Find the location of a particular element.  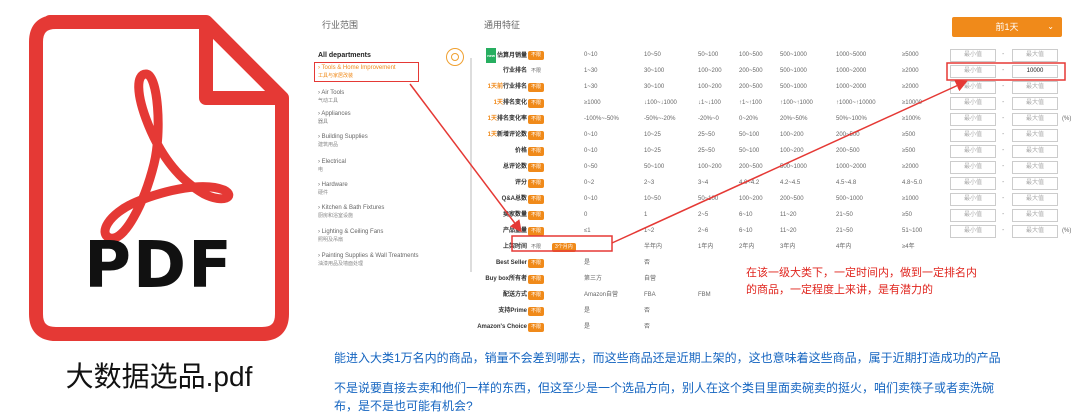

note-paragraph-2b: 布，是不是也可能有机会? is located at coordinates (403, 406).